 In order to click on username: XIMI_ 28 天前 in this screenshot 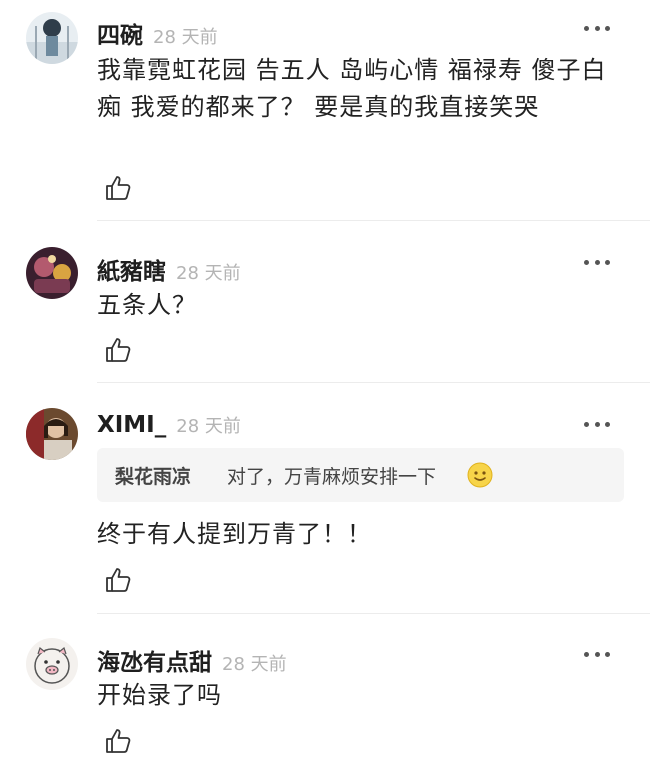, I will do `click(169, 425)`.